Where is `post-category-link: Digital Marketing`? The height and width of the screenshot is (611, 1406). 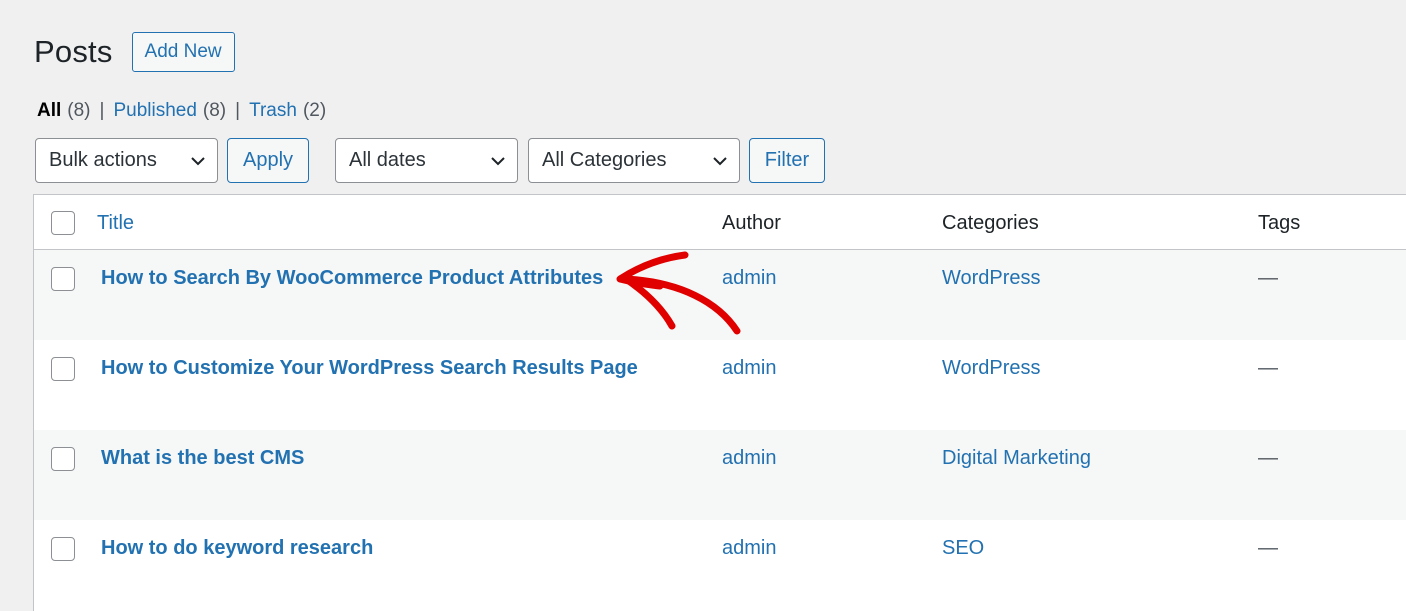
post-category-link: Digital Marketing is located at coordinates (1016, 458).